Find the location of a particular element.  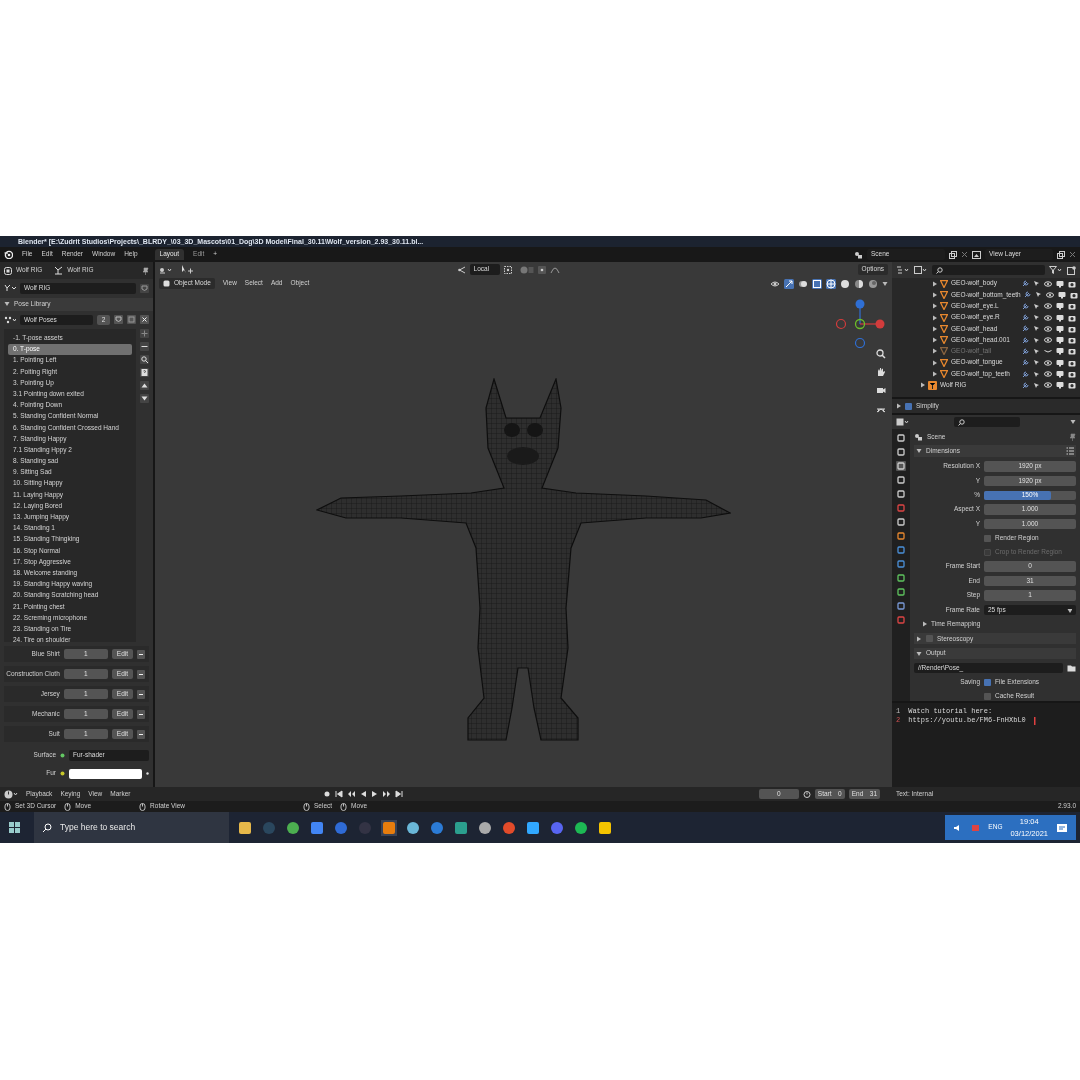

editor-type-icon is located at coordinates (903, 422).